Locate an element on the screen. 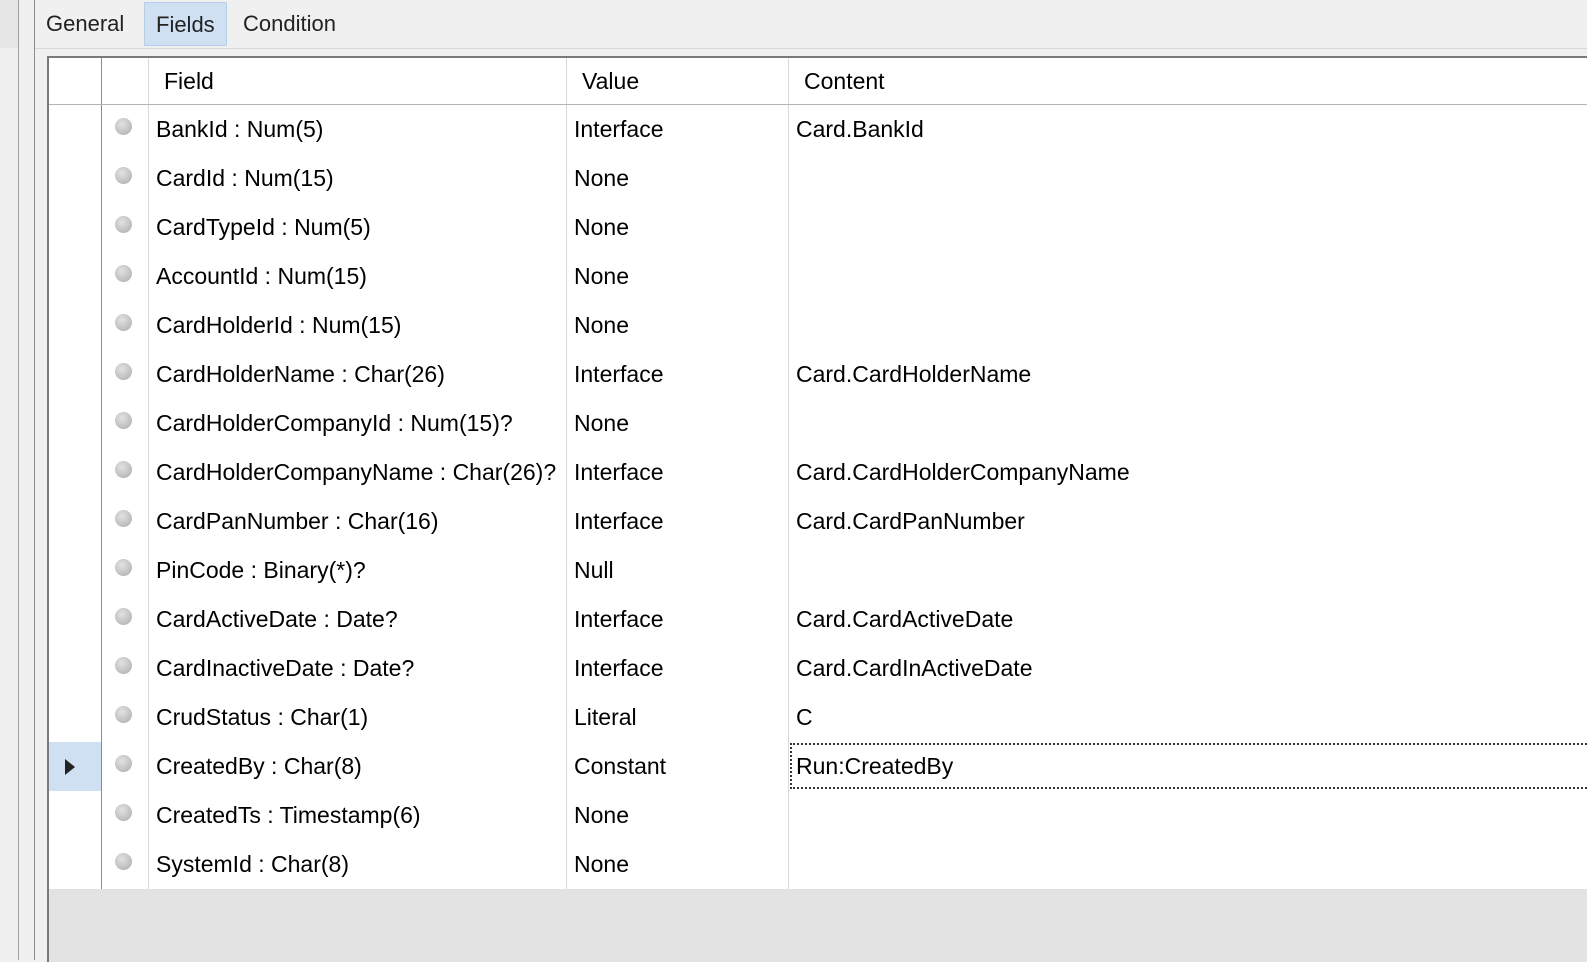 Image resolution: width=1587 pixels, height=962 pixels. table-row: CreatedBy : Char(8) Constant Run:CreatedBy is located at coordinates (818, 767).